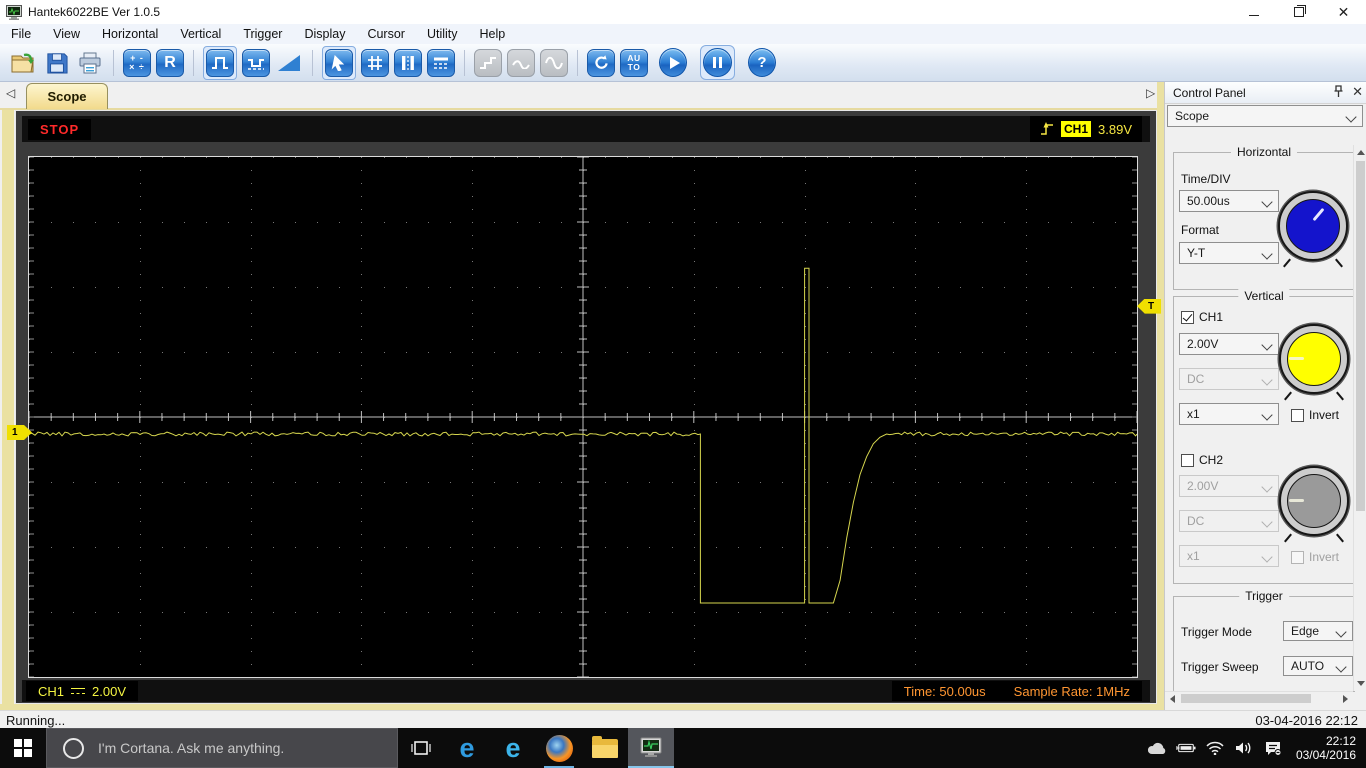 The height and width of the screenshot is (768, 1366). I want to click on channel1-volts-div: 2.00V, so click(109, 691).